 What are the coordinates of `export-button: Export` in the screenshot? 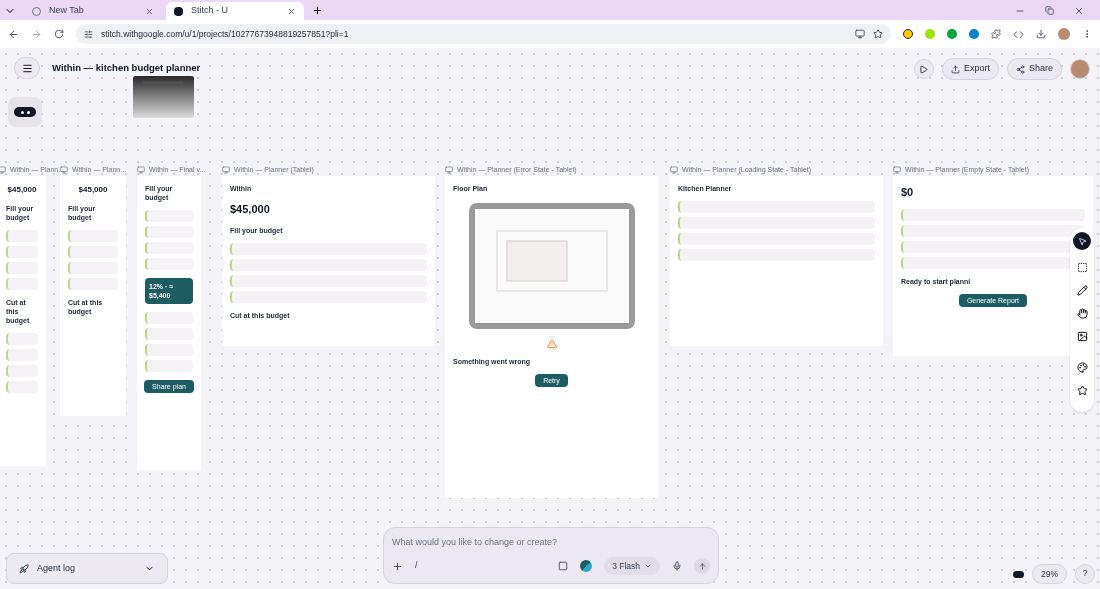 It's located at (970, 69).